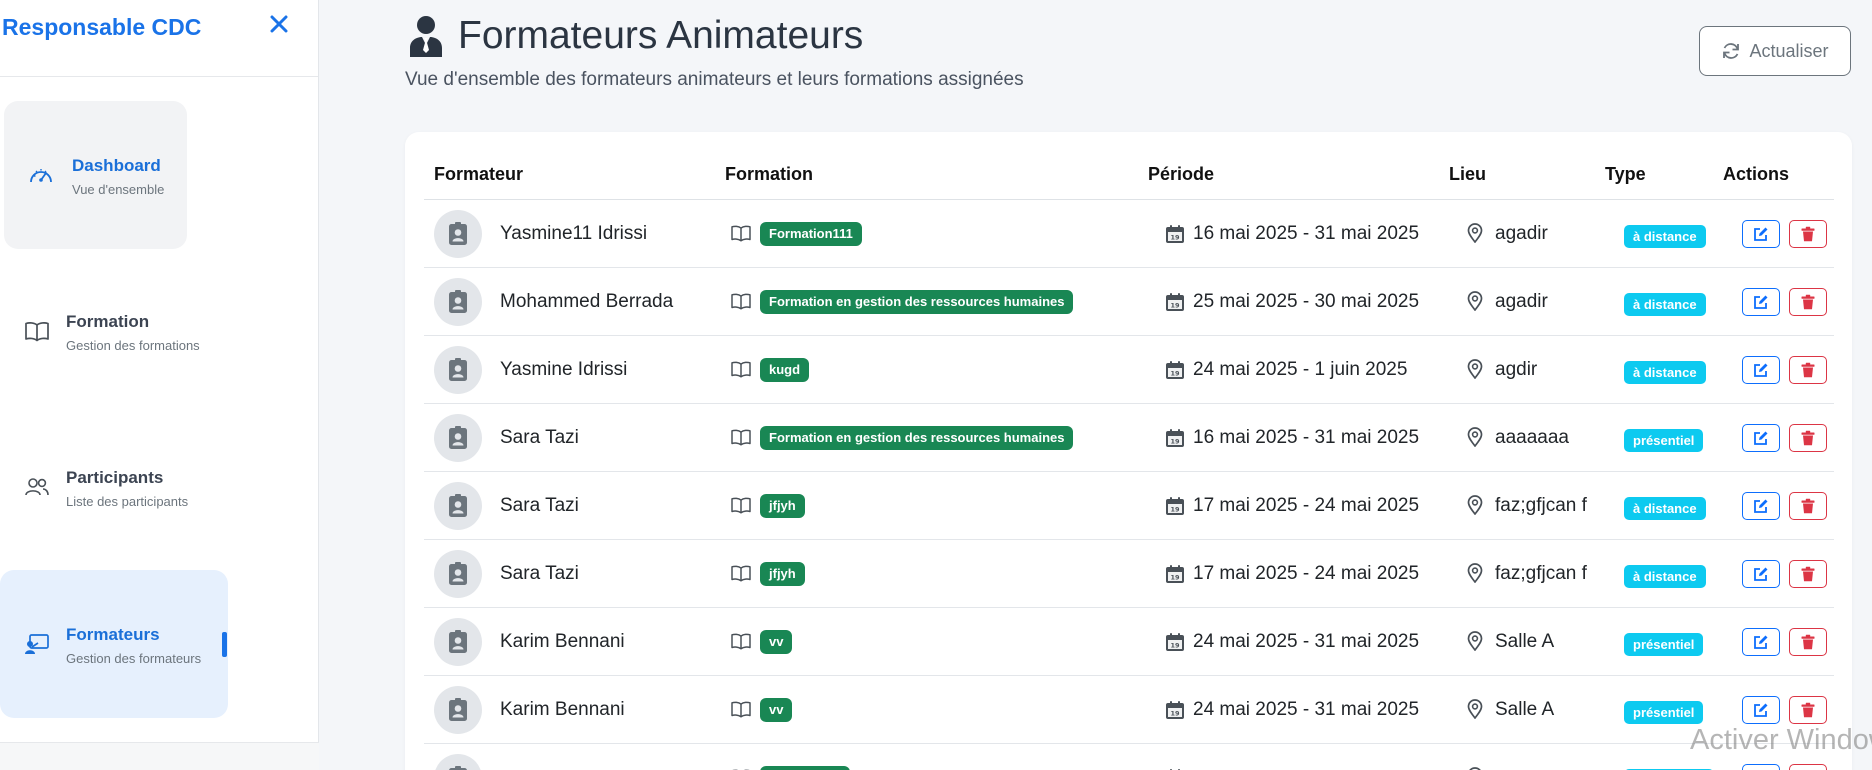 The width and height of the screenshot is (1872, 770). What do you see at coordinates (1129, 757) in the screenshot?
I see `table-row: 19` at bounding box center [1129, 757].